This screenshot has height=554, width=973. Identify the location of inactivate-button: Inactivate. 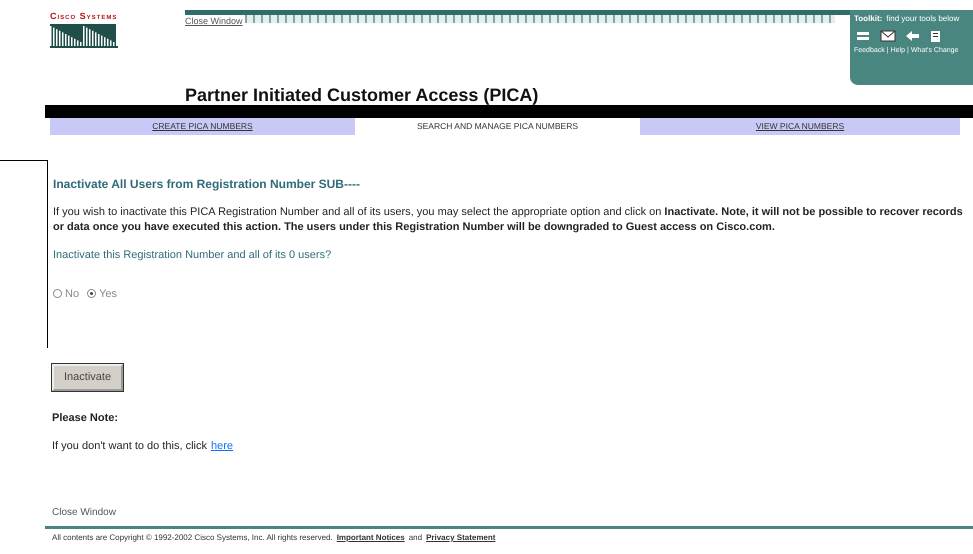
(88, 377).